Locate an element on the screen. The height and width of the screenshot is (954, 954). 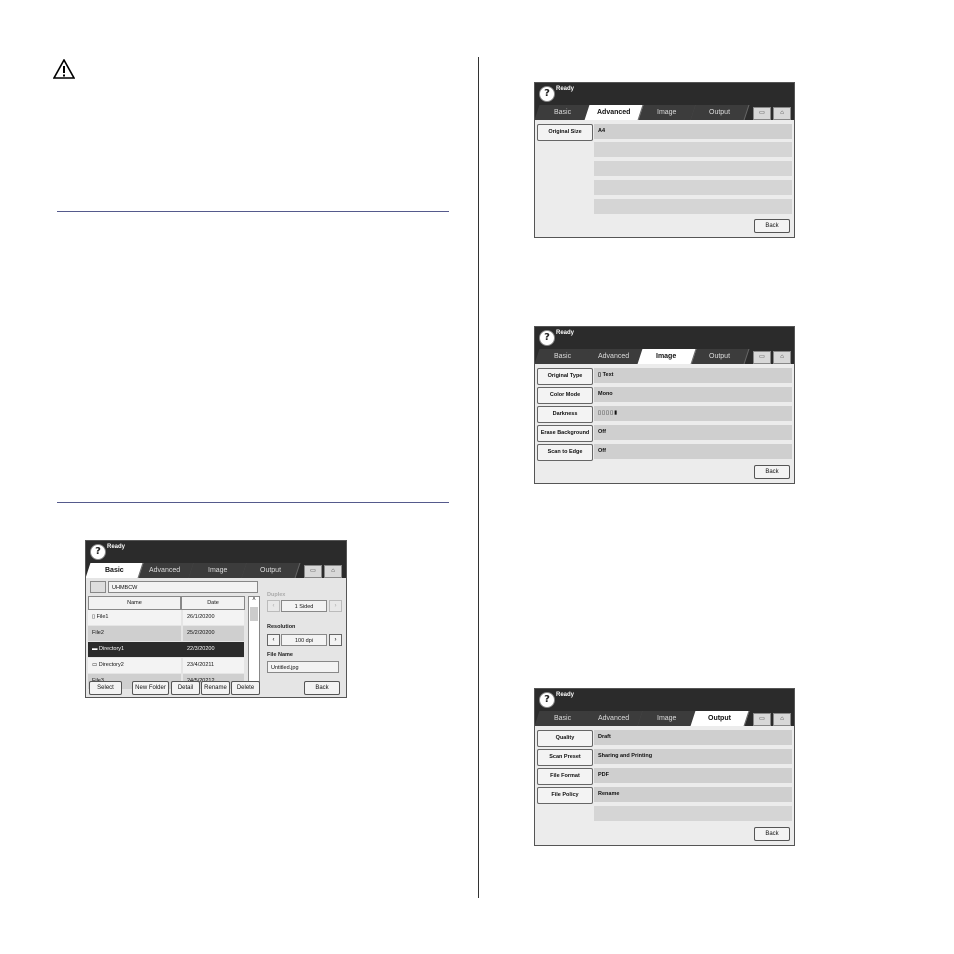
column-divider is located at coordinates (478, 477).